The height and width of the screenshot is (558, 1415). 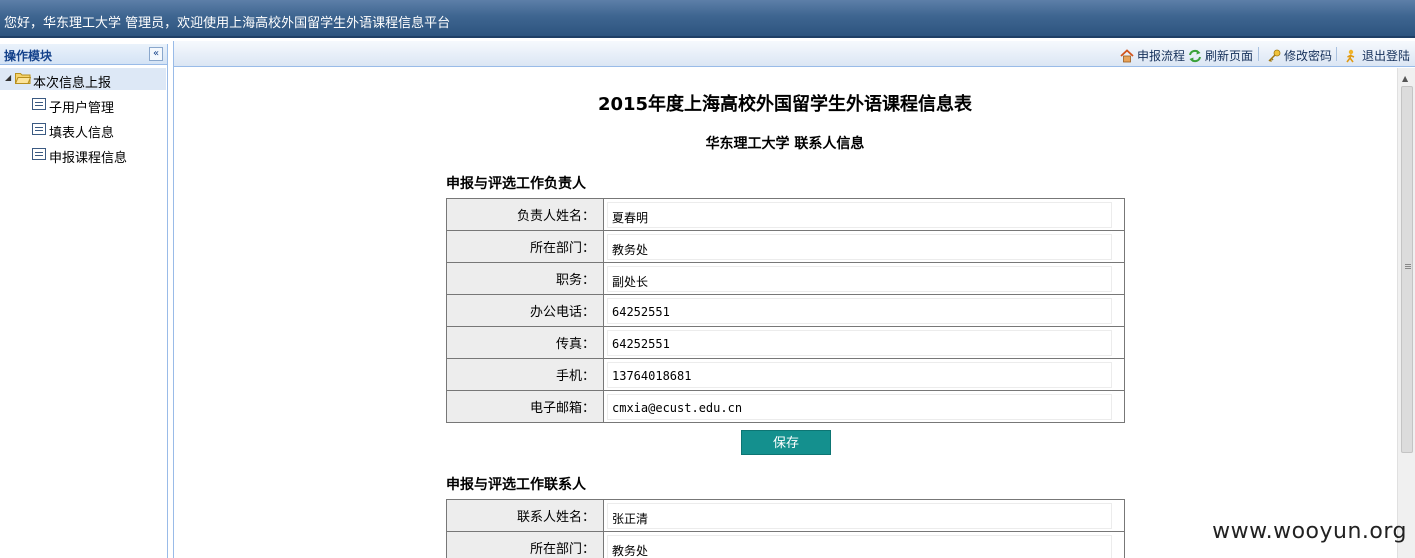 What do you see at coordinates (1161, 56) in the screenshot?
I see `apply-process-label: 申报流程` at bounding box center [1161, 56].